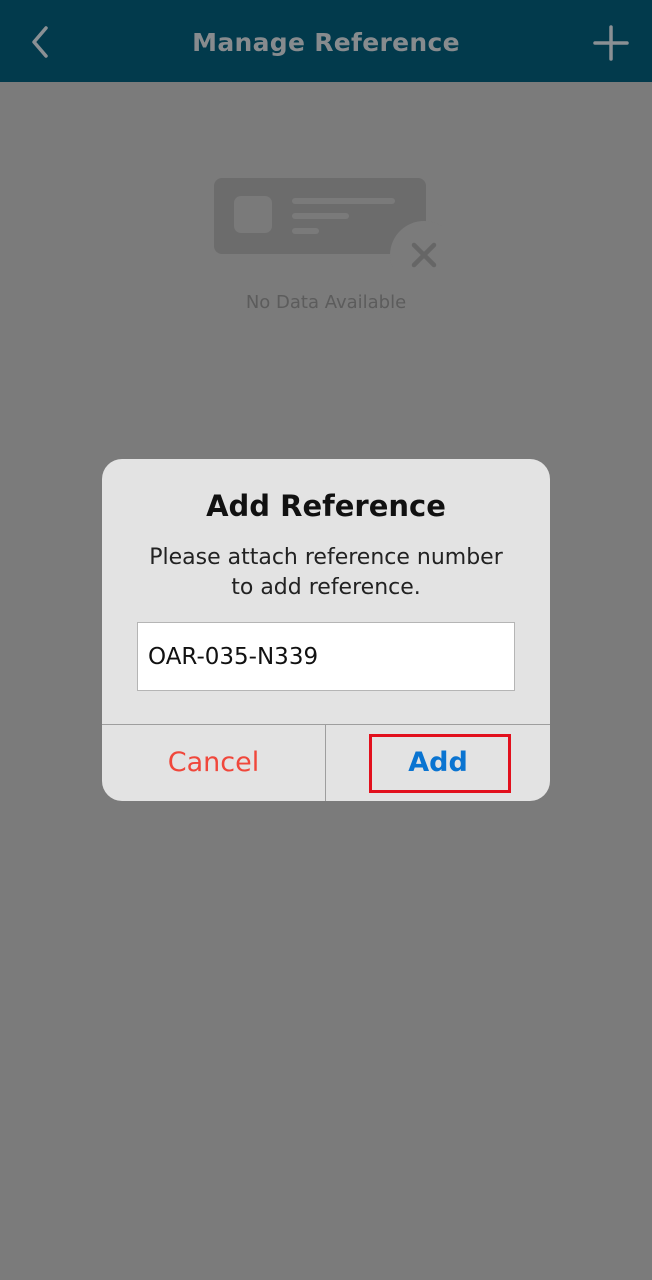 The height and width of the screenshot is (1280, 652). I want to click on add-button-highlight, so click(440, 763).